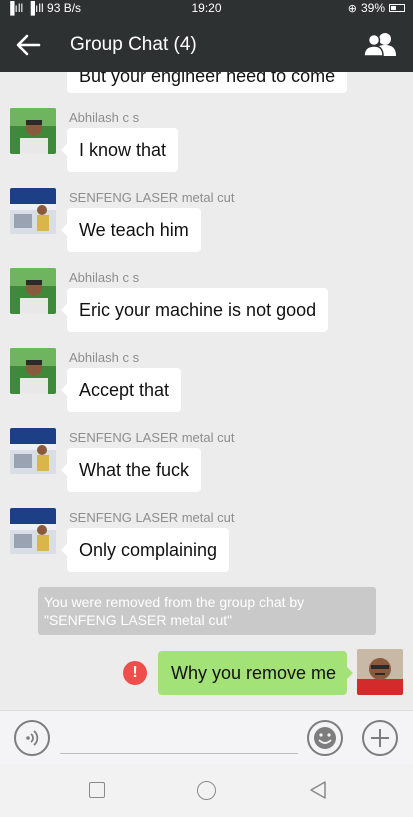  I want to click on own-message-bubble: Why you remove me, so click(255, 673).